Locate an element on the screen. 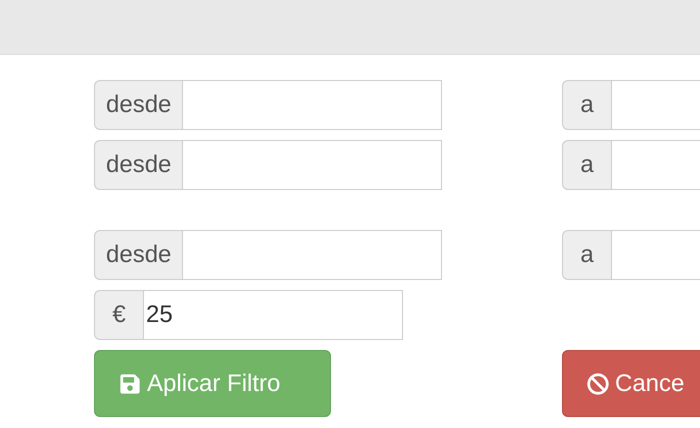  addon-label: € is located at coordinates (118, 315).